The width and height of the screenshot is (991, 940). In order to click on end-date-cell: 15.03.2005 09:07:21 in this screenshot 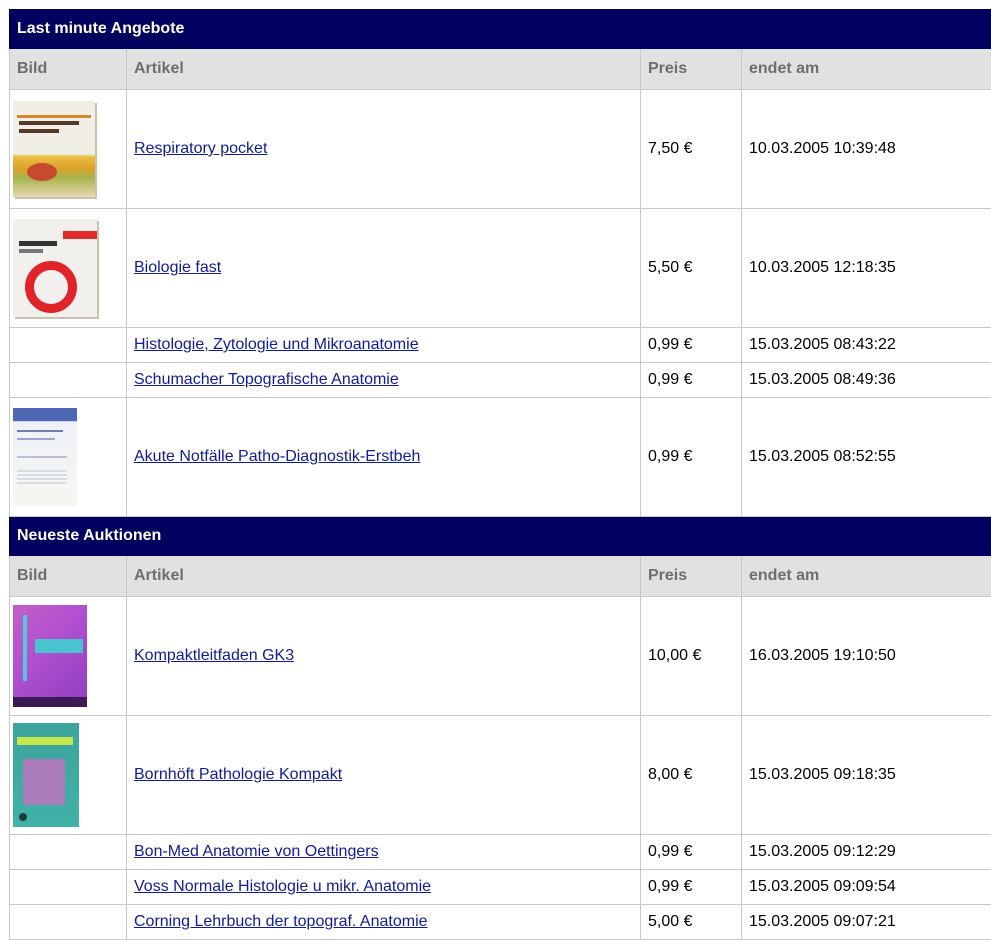, I will do `click(866, 922)`.